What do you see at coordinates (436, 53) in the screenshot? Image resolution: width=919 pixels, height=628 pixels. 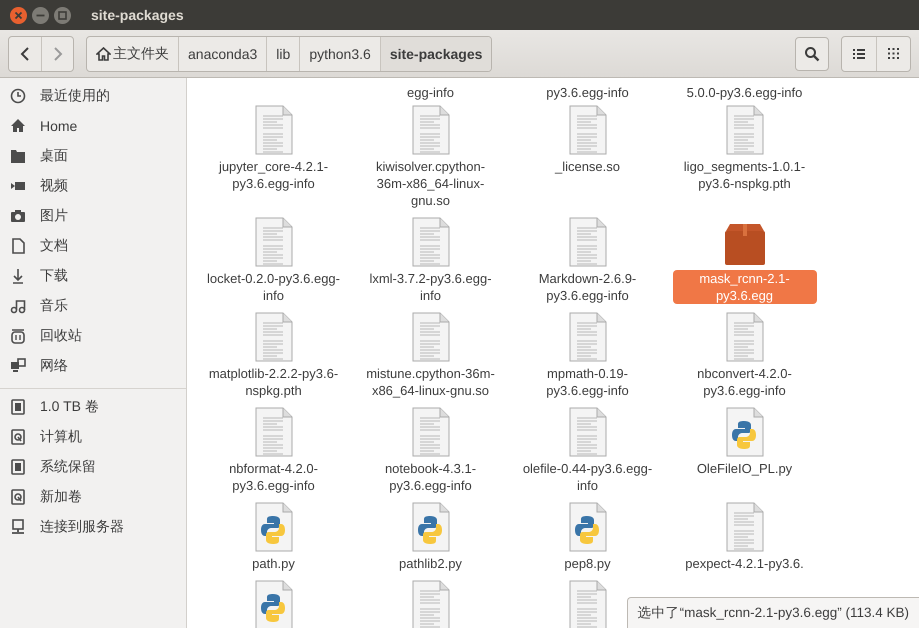 I see `breadcrumb: site-packages` at bounding box center [436, 53].